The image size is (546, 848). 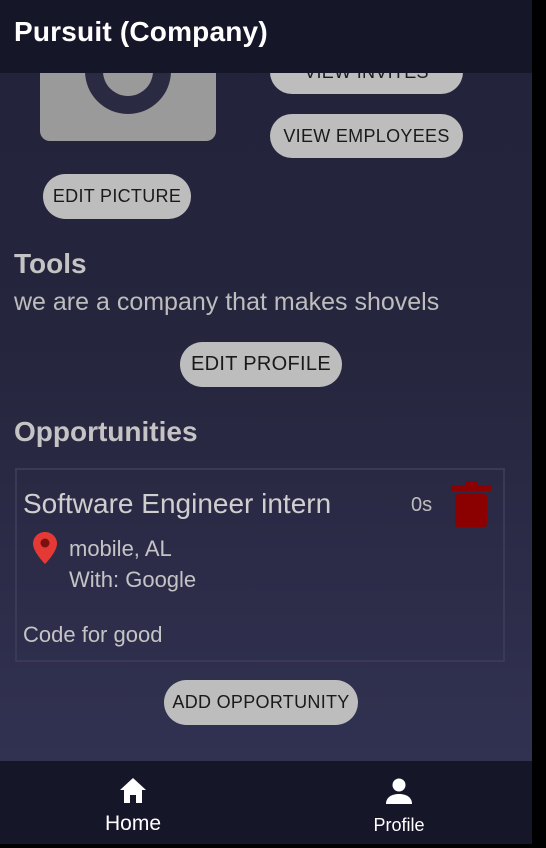 I want to click on home-icon, so click(x=133, y=790).